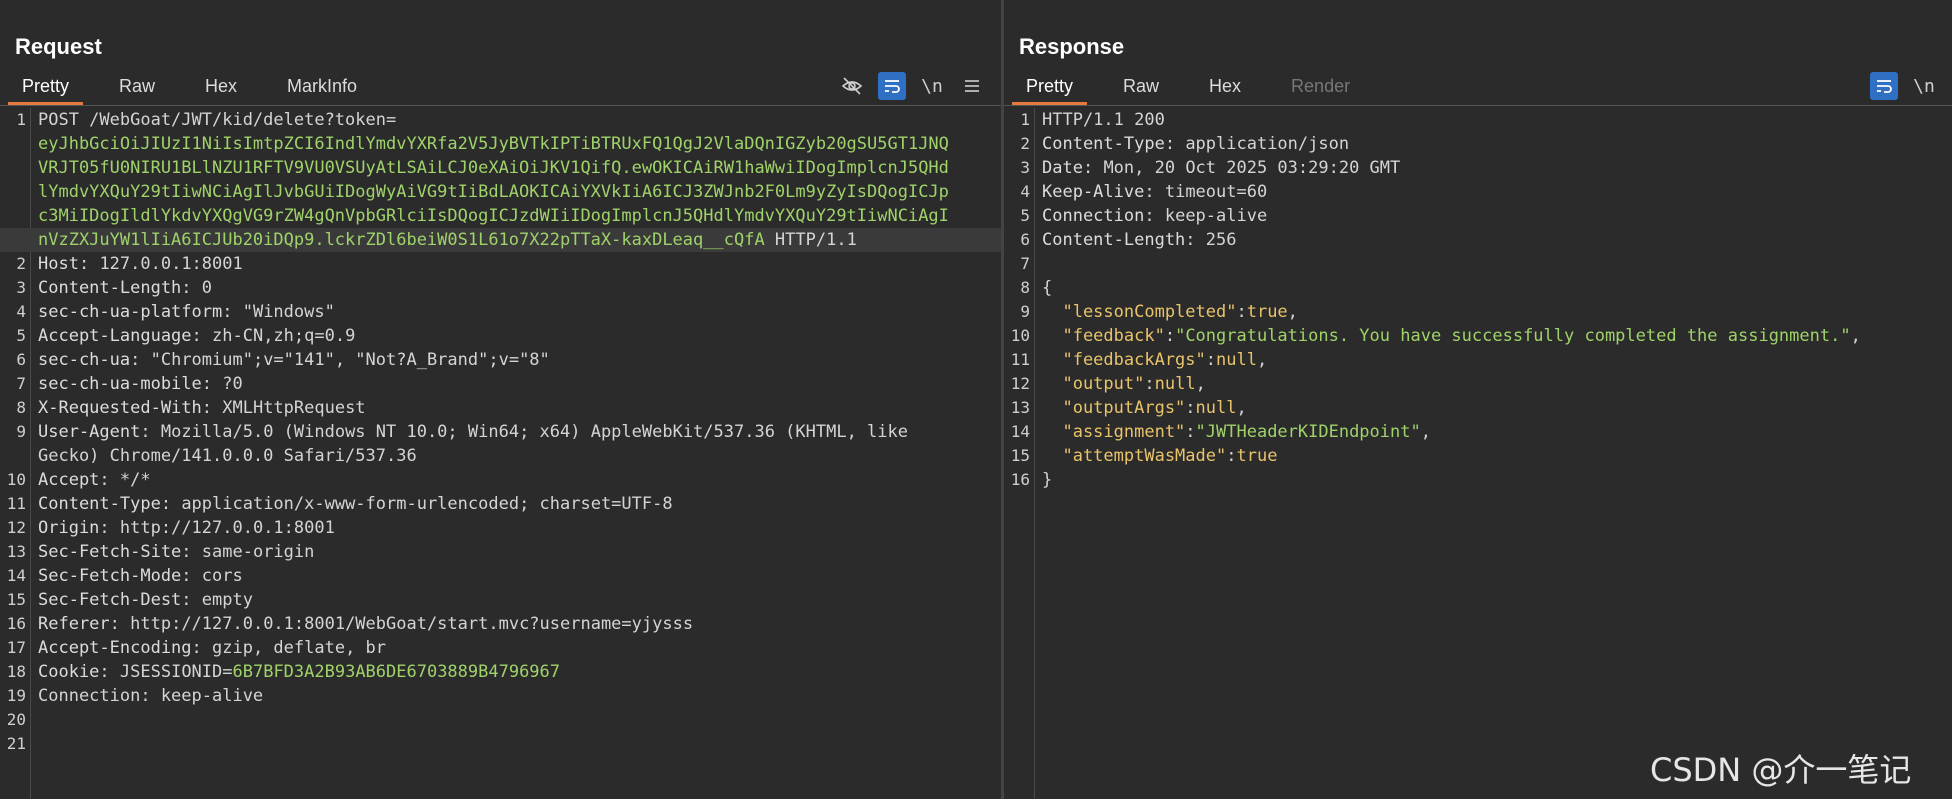 The height and width of the screenshot is (799, 1952). What do you see at coordinates (1884, 86) in the screenshot?
I see `response-wrap-toggle-button` at bounding box center [1884, 86].